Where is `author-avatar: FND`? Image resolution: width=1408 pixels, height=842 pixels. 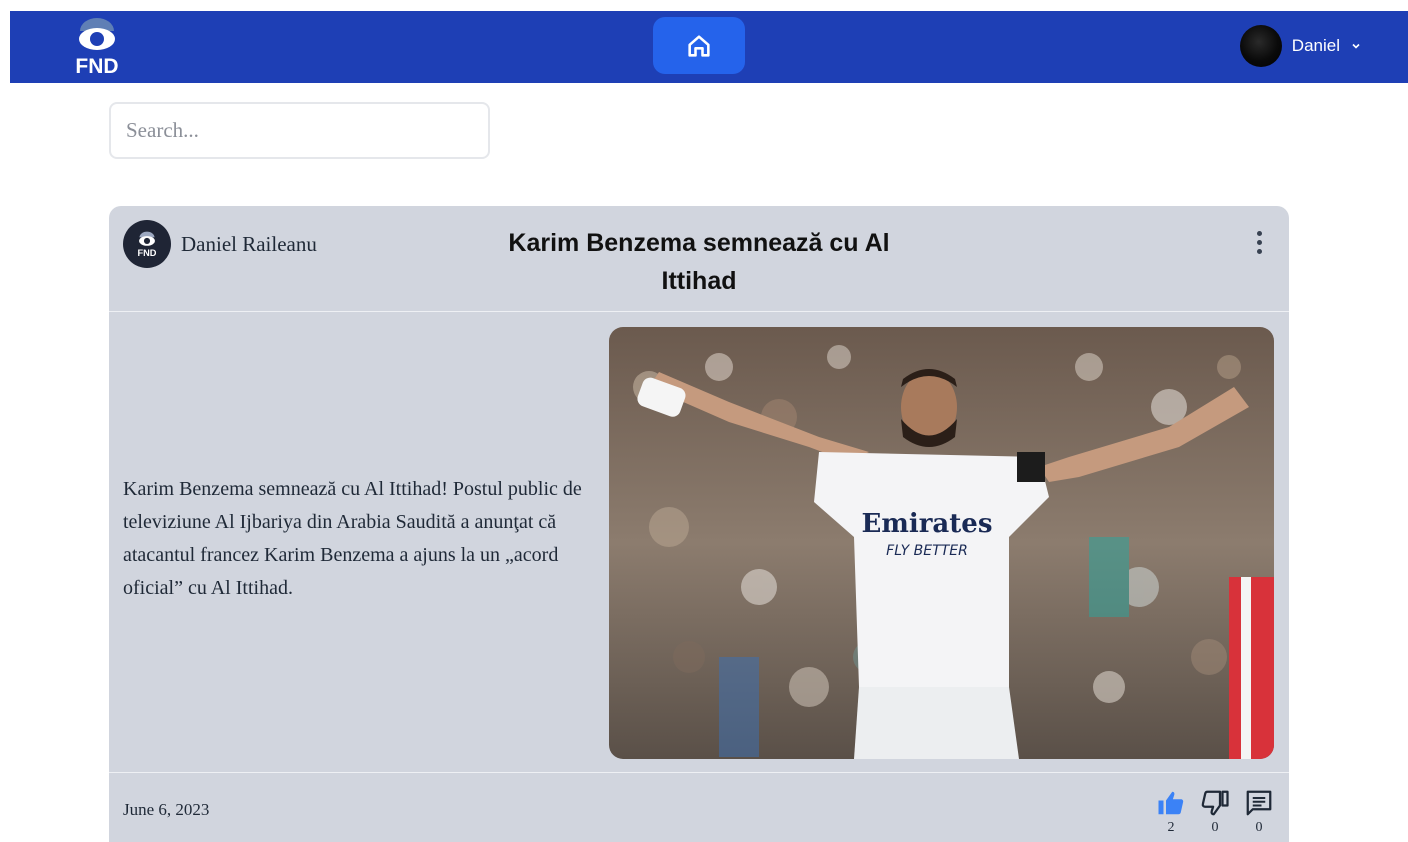 author-avatar: FND is located at coordinates (147, 244).